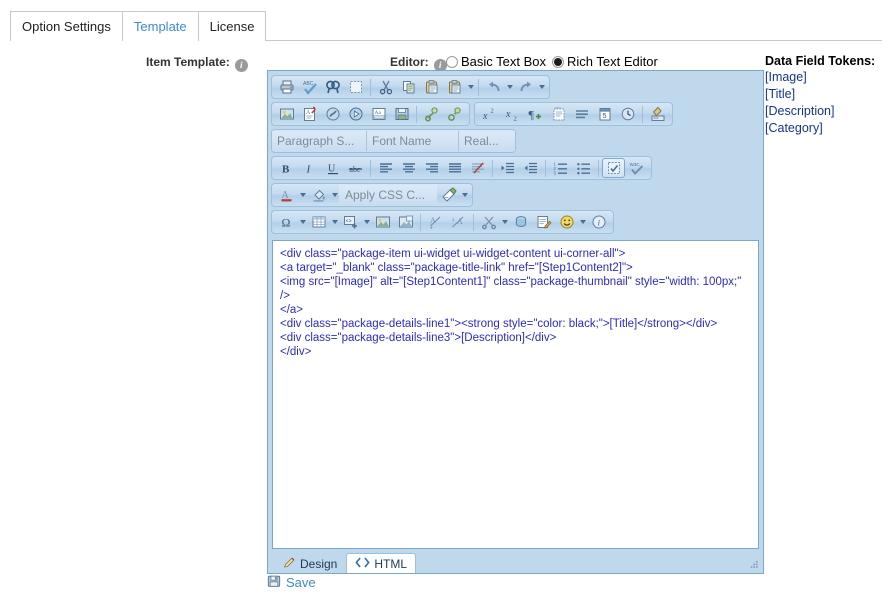  Describe the element at coordinates (458, 222) in the screenshot. I see `change-case-icon: aA` at that location.